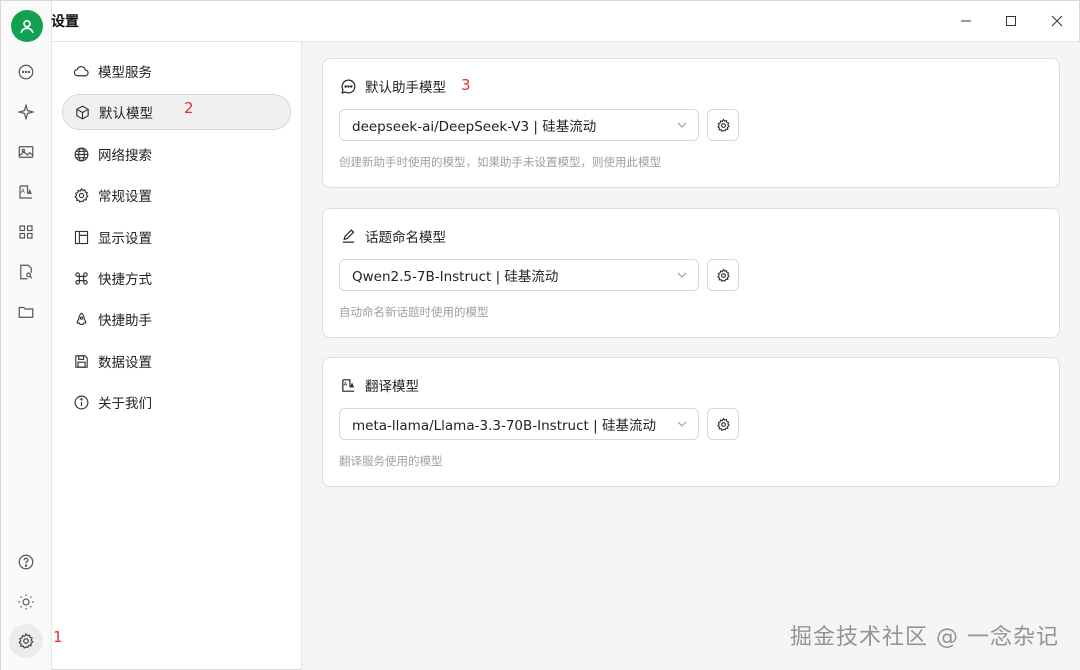 The width and height of the screenshot is (1080, 670). What do you see at coordinates (125, 239) in the screenshot?
I see `nav-item-label: 显示设置` at bounding box center [125, 239].